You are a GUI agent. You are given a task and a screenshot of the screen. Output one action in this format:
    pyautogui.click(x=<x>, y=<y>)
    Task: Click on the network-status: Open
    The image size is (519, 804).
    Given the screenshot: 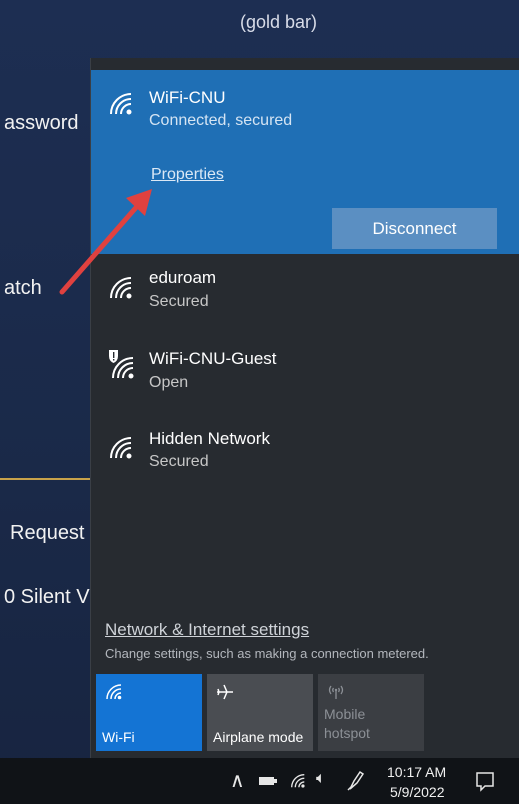 What is the action you would take?
    pyautogui.click(x=169, y=382)
    